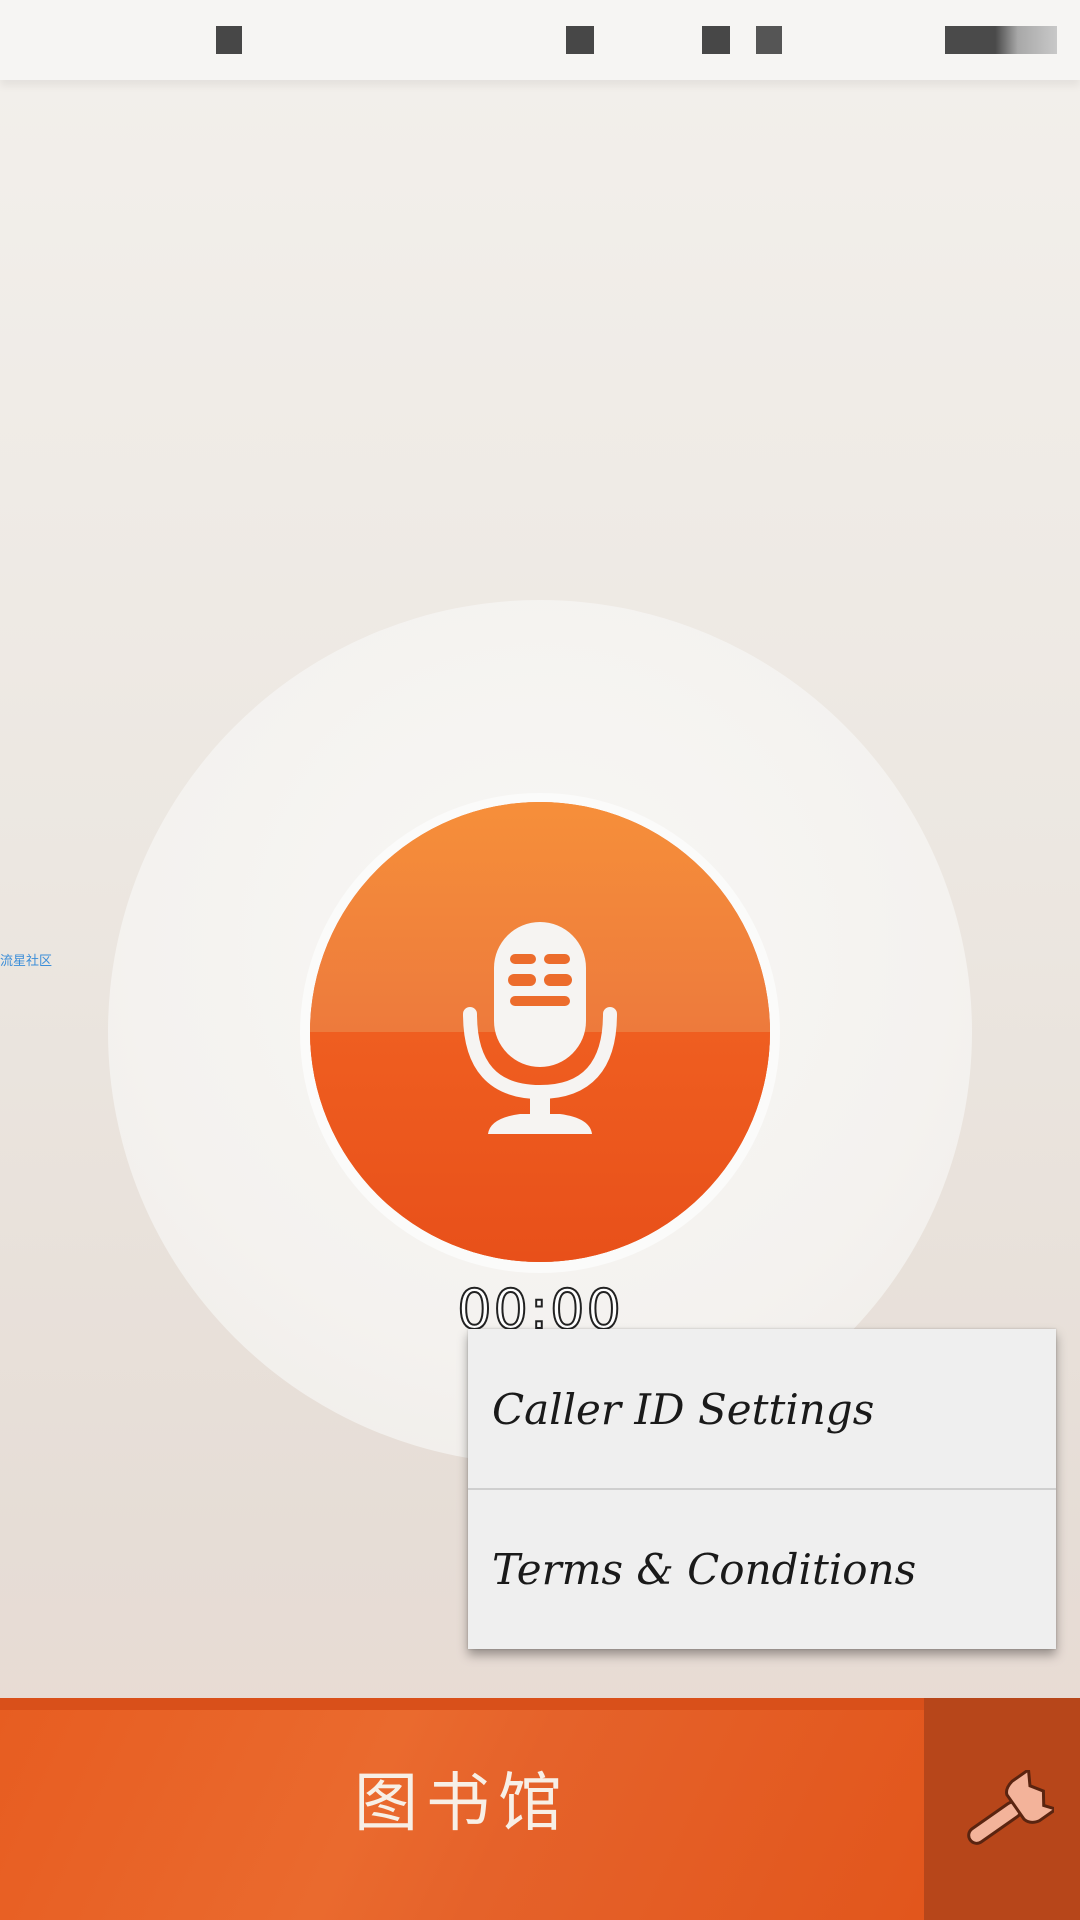 Image resolution: width=1080 pixels, height=1920 pixels. What do you see at coordinates (462, 1804) in the screenshot?
I see `library-label: 图书馆` at bounding box center [462, 1804].